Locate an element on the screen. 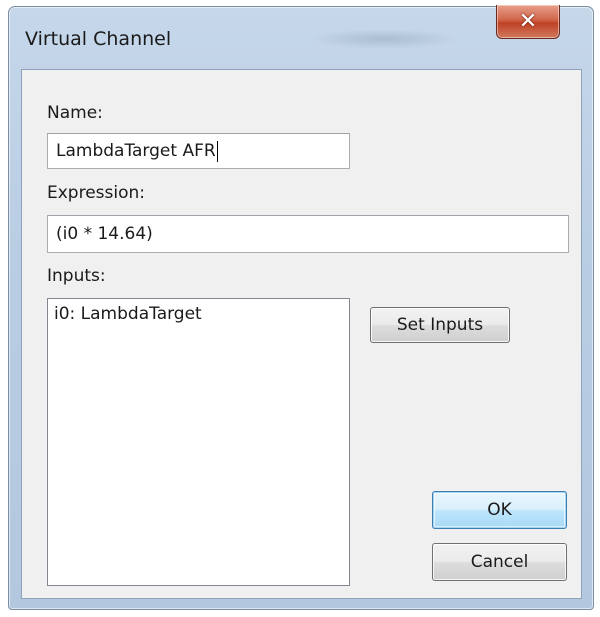 Image resolution: width=600 pixels, height=617 pixels. close-button: ✕ is located at coordinates (528, 22).